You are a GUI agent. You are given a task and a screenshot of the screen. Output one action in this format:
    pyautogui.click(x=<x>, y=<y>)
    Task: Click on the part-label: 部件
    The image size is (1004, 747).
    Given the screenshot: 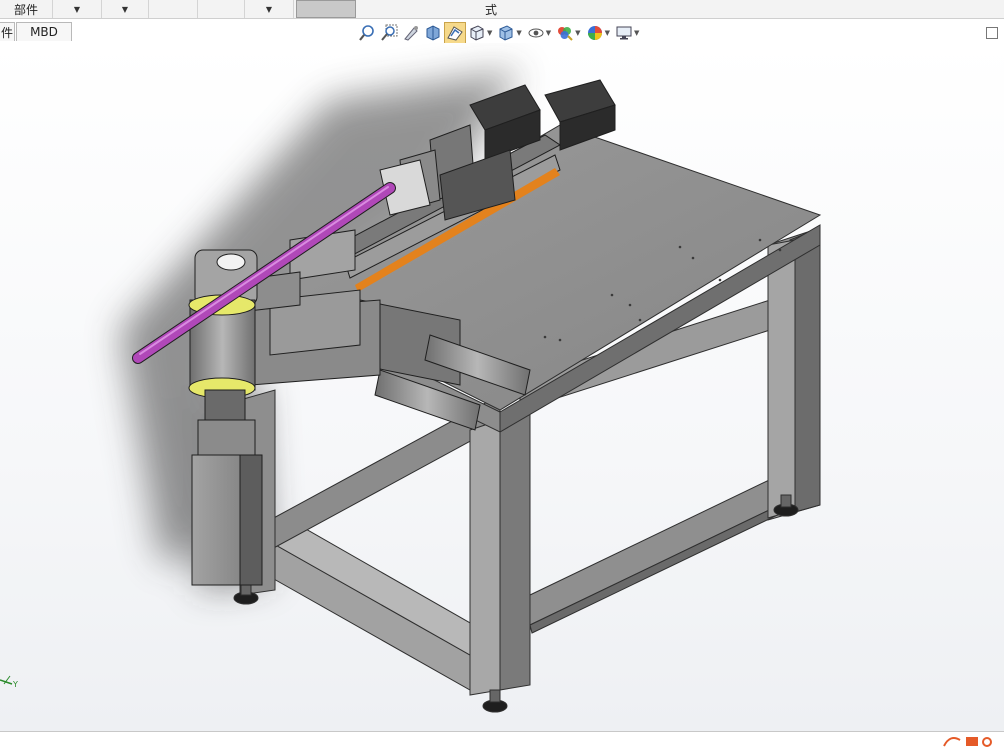 What is the action you would take?
    pyautogui.click(x=25, y=9)
    